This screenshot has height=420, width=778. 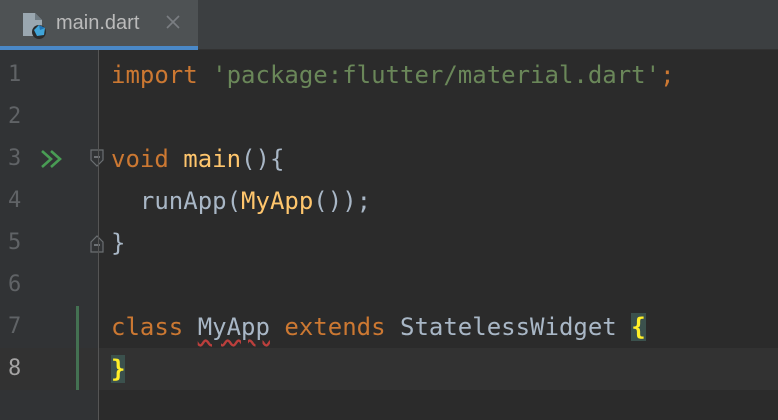 I want to click on code-line: 1 import 'package:flutter/material.dart';, so click(x=389, y=75).